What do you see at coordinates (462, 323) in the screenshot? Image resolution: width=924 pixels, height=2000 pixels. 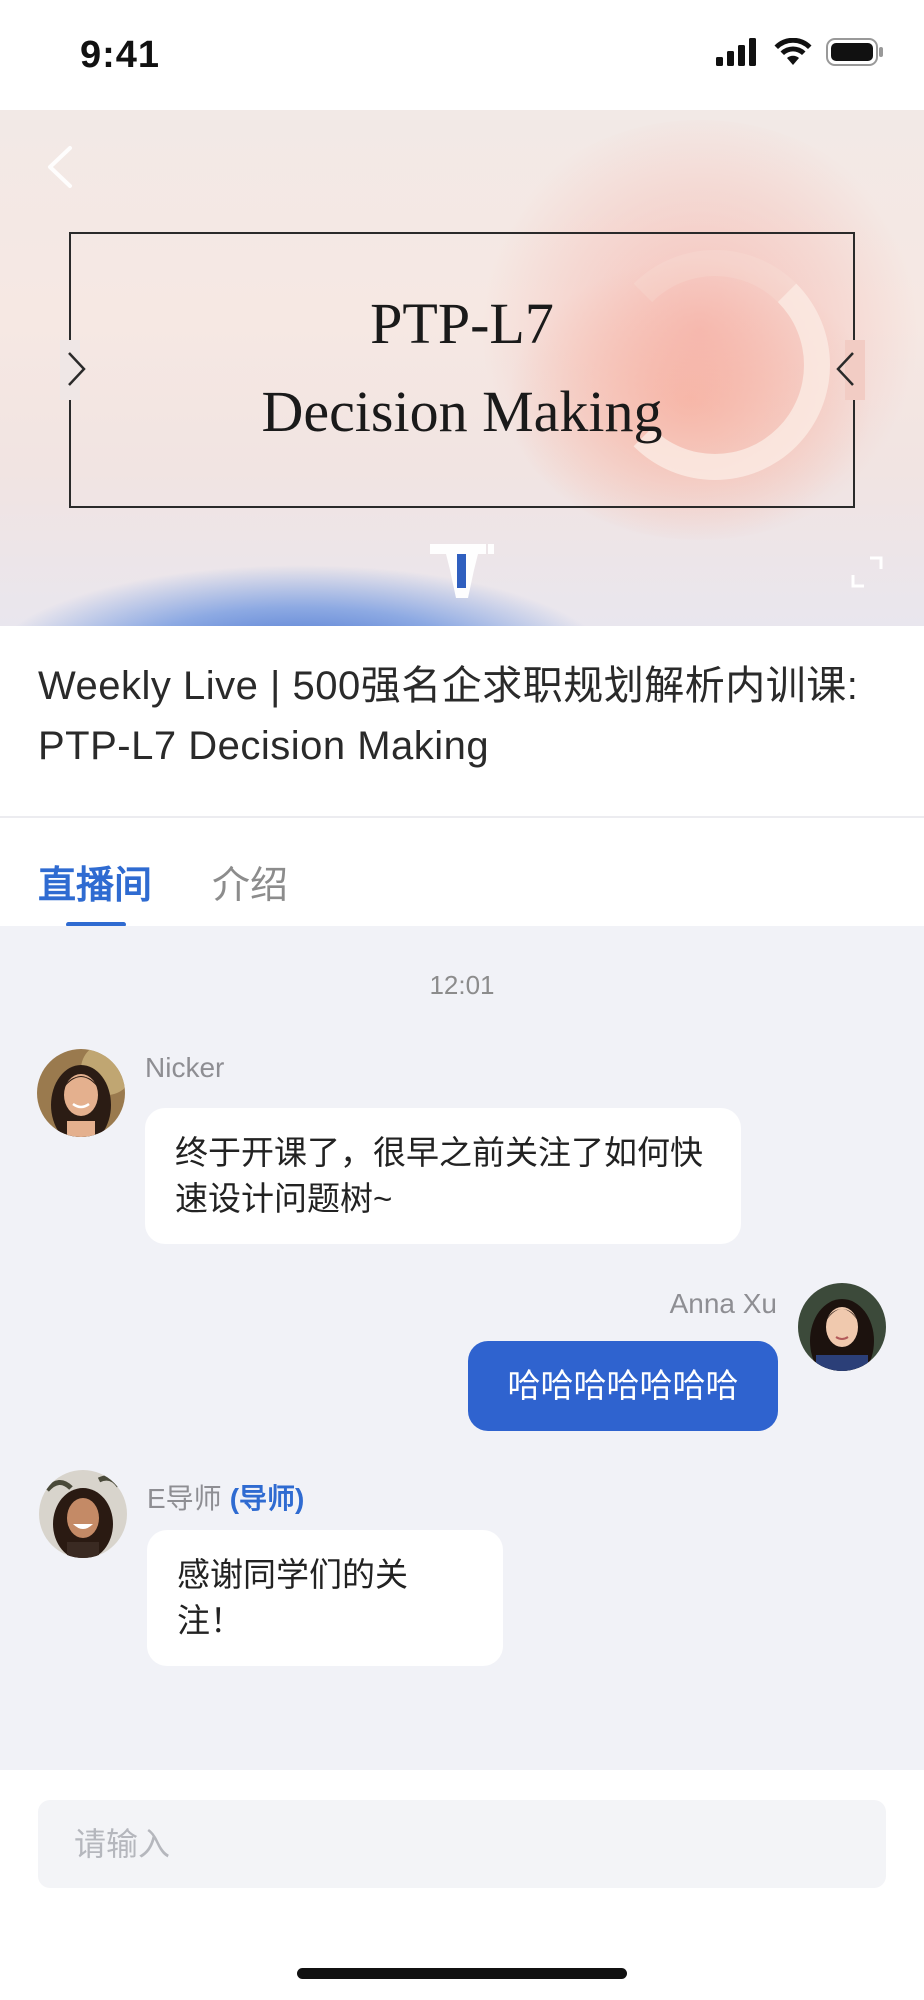 I see `banner-title-line1: PTP-L7` at bounding box center [462, 323].